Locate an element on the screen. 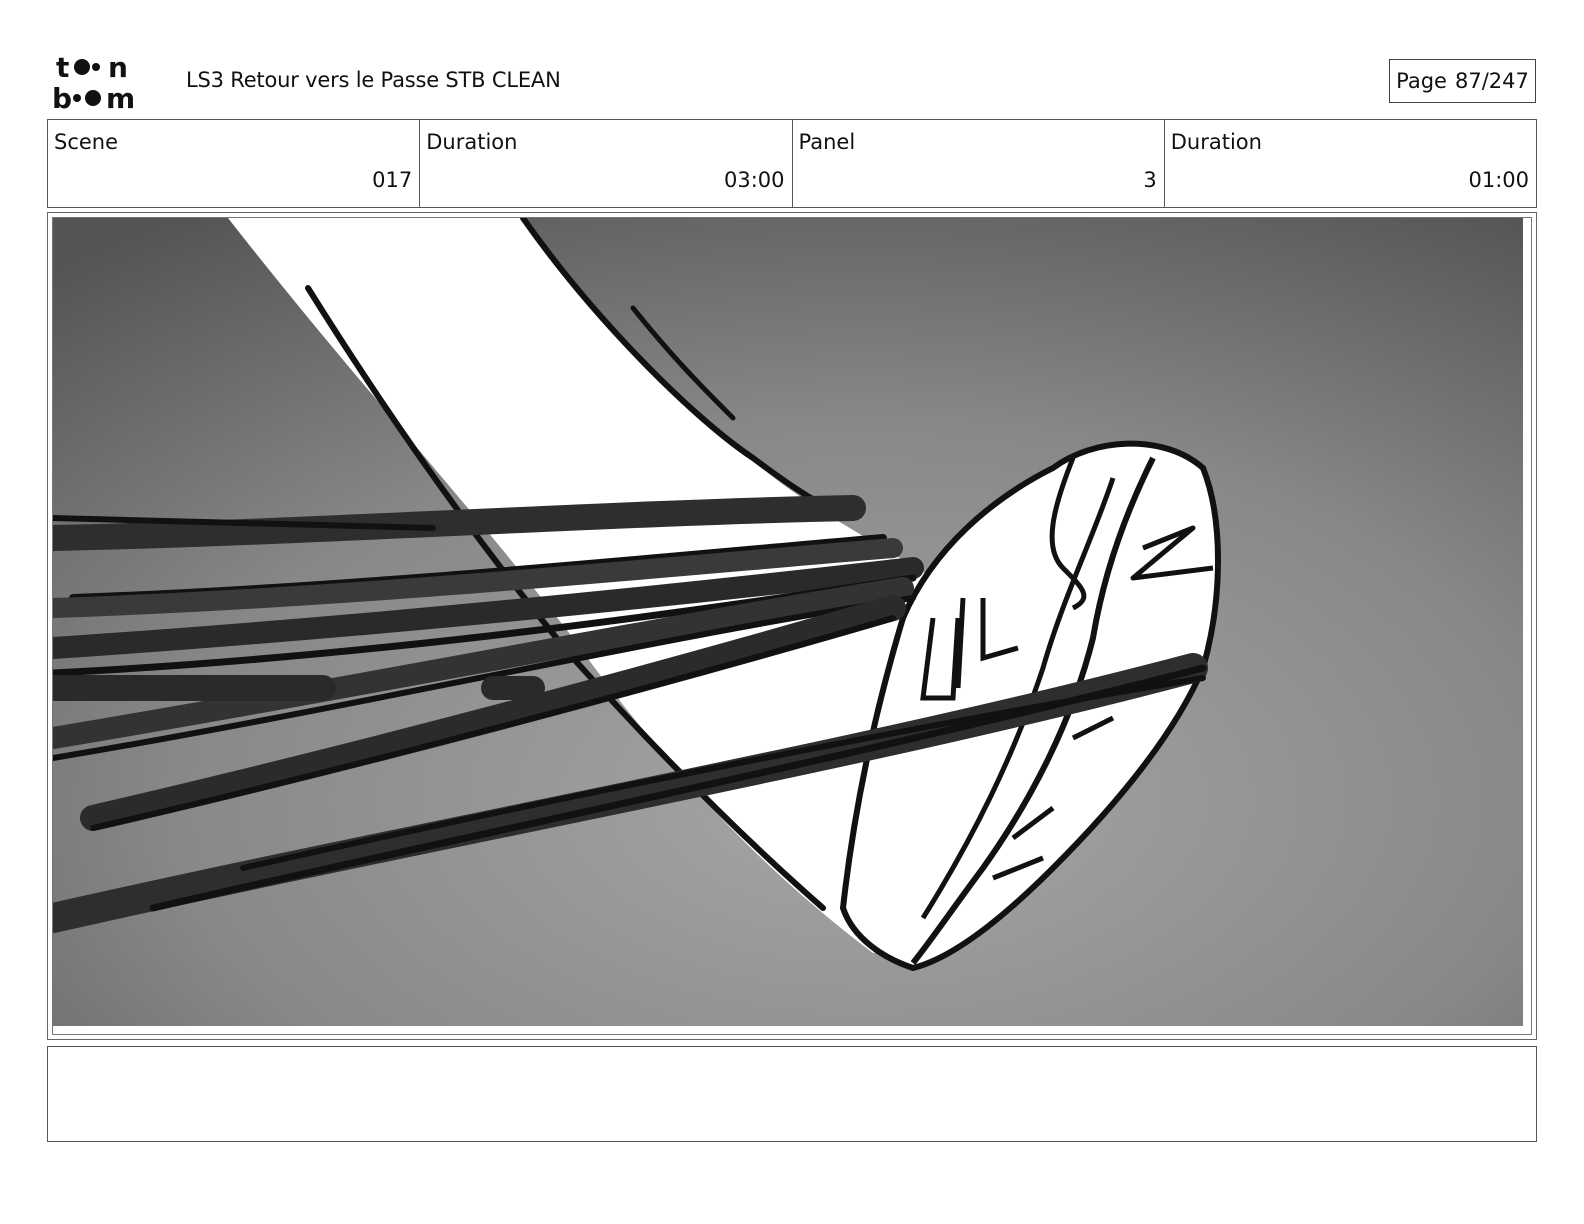  scene-label: Scene is located at coordinates (86, 142).